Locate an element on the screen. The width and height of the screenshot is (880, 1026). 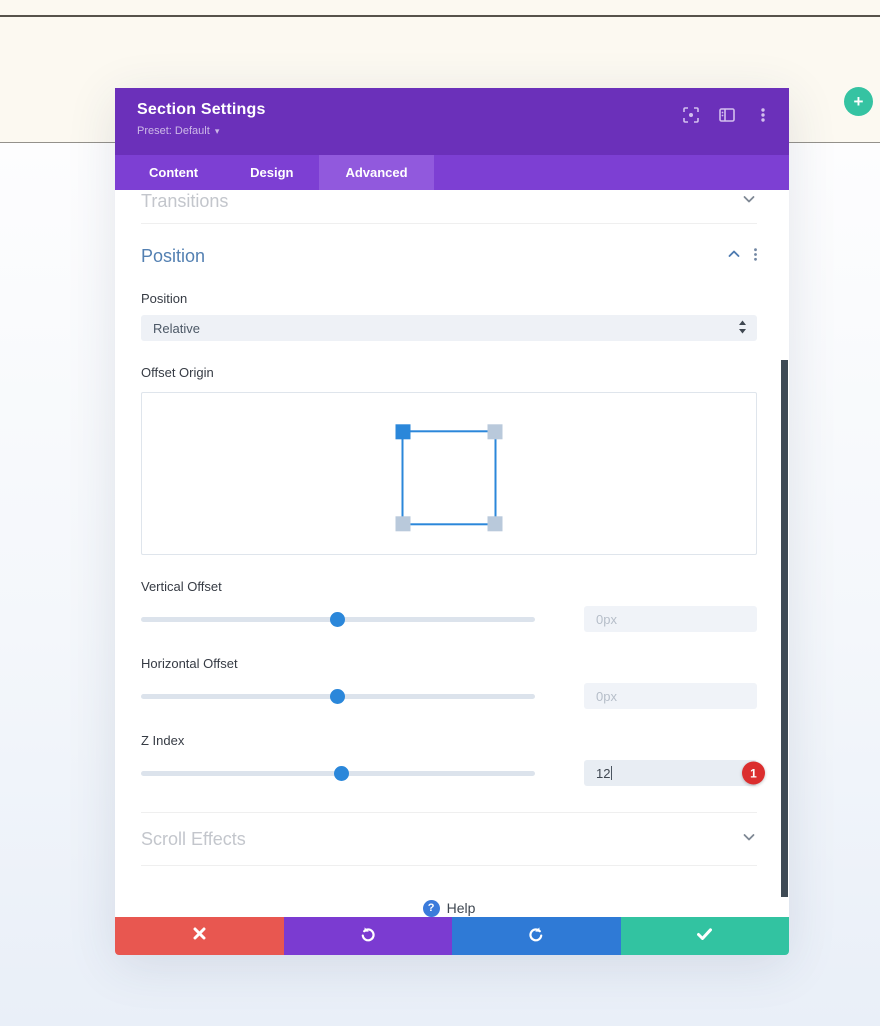
modal-title: Section Settings is located at coordinates (201, 109).